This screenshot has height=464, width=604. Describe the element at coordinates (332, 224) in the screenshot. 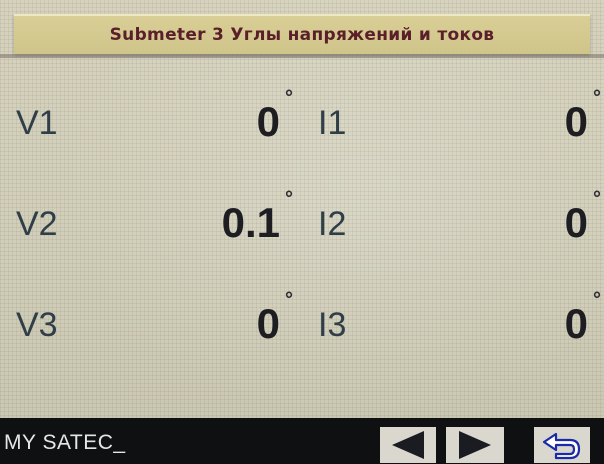

I see `current-label-i2: I2` at that location.